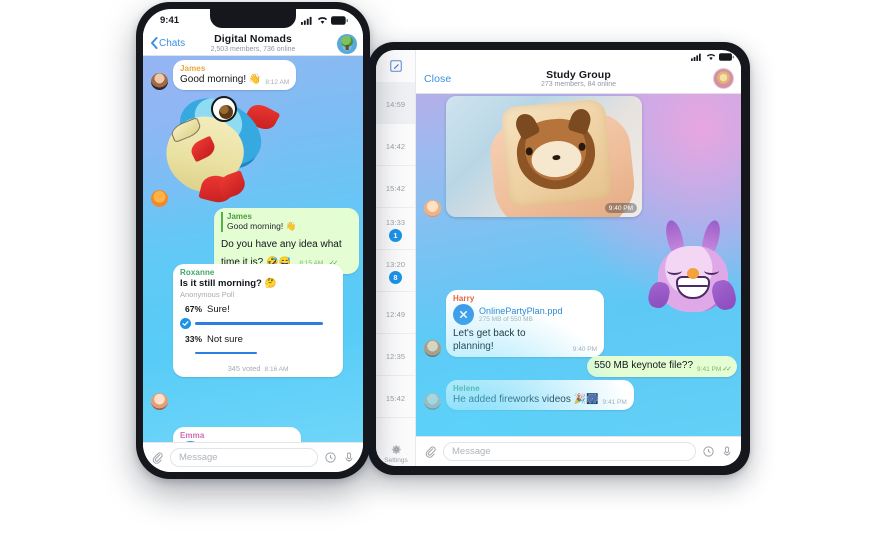 The width and height of the screenshot is (884, 540). I want to click on chat-time: 12:35, so click(395, 356).